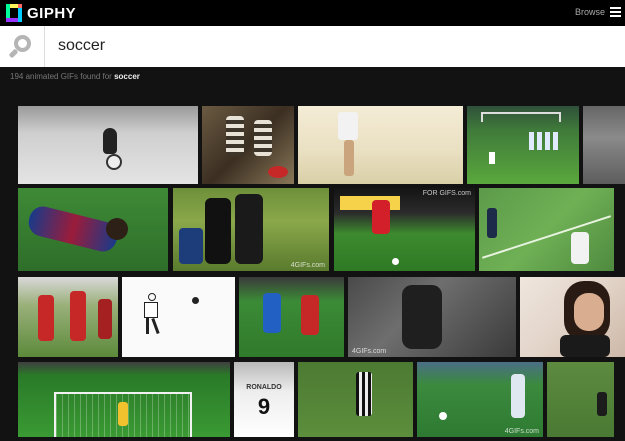 The width and height of the screenshot is (625, 441). Describe the element at coordinates (446, 193) in the screenshot. I see `watermark: FOR GIFS.com` at that location.